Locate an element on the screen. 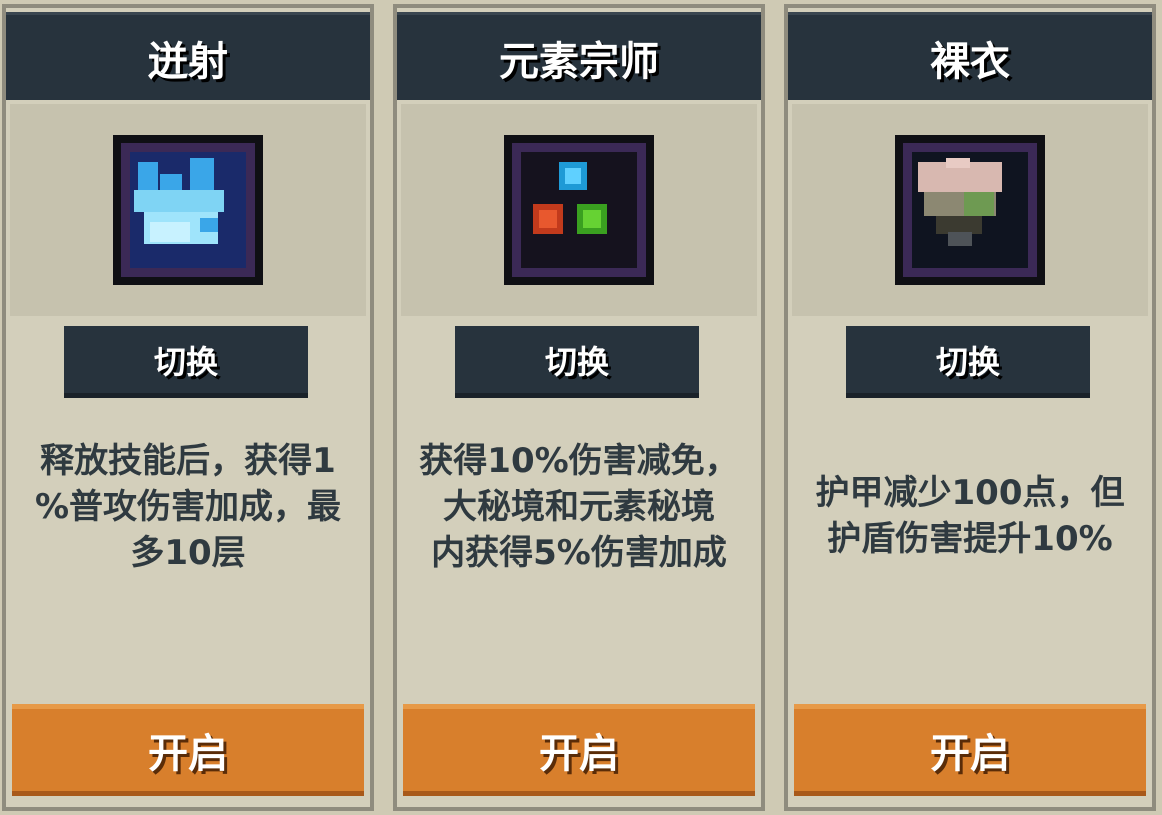 This screenshot has height=815, width=1162. talent-description: 释放技能后，获得1 %普攻伤害加成，最 多10层 is located at coordinates (188, 507).